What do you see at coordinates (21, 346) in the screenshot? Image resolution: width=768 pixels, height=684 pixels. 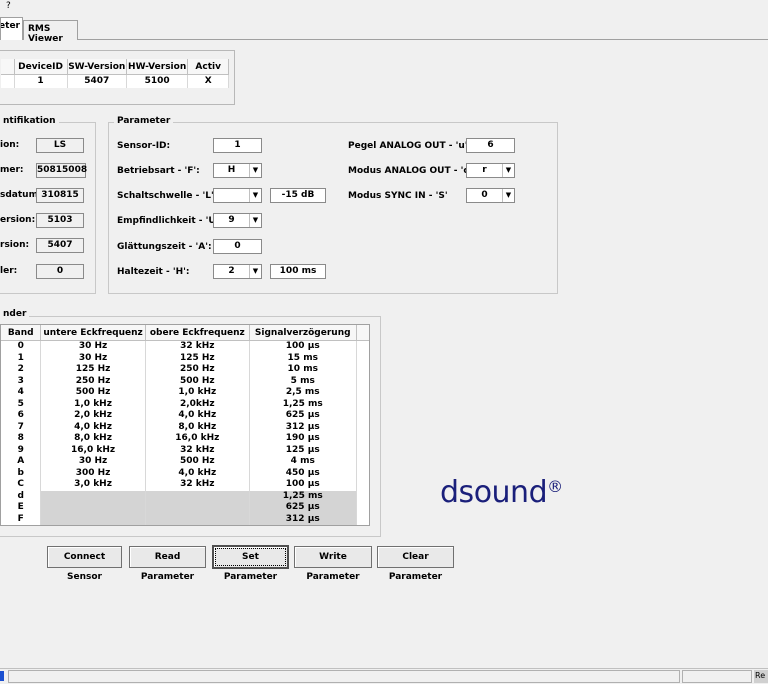 I see `band-cell: 0` at bounding box center [21, 346].